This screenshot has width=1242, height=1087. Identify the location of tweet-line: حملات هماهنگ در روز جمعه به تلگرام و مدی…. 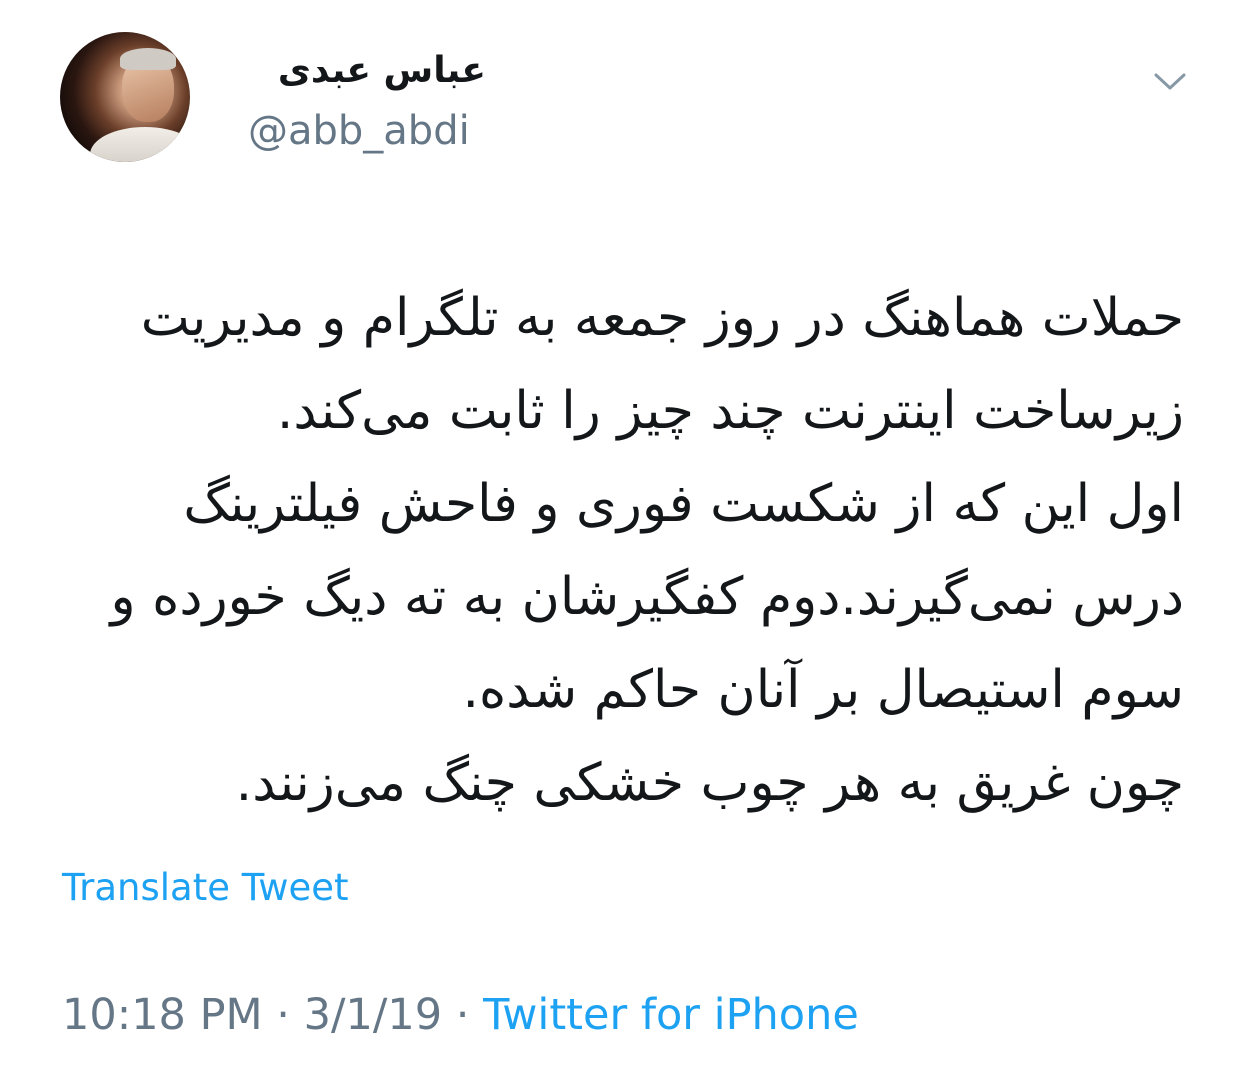
(662, 318).